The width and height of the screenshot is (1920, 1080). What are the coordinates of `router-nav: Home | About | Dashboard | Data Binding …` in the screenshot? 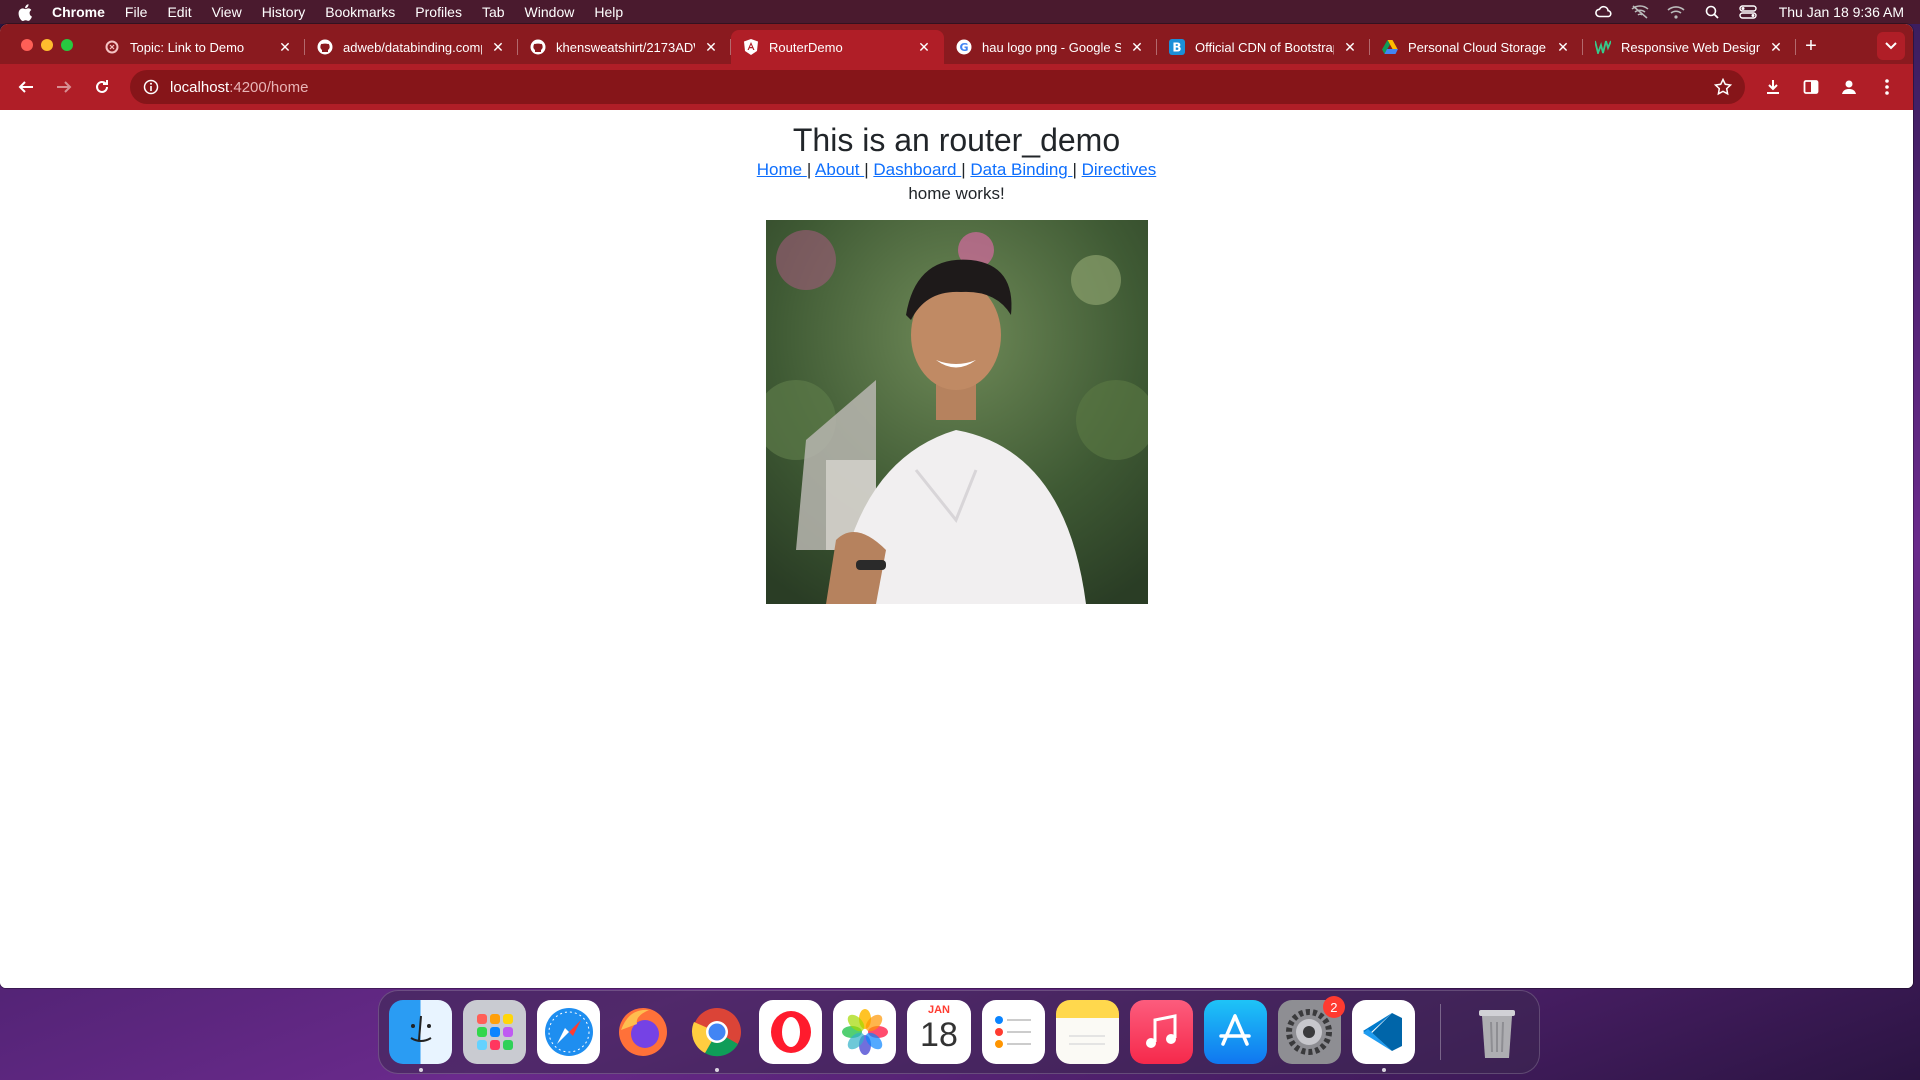 It's located at (956, 170).